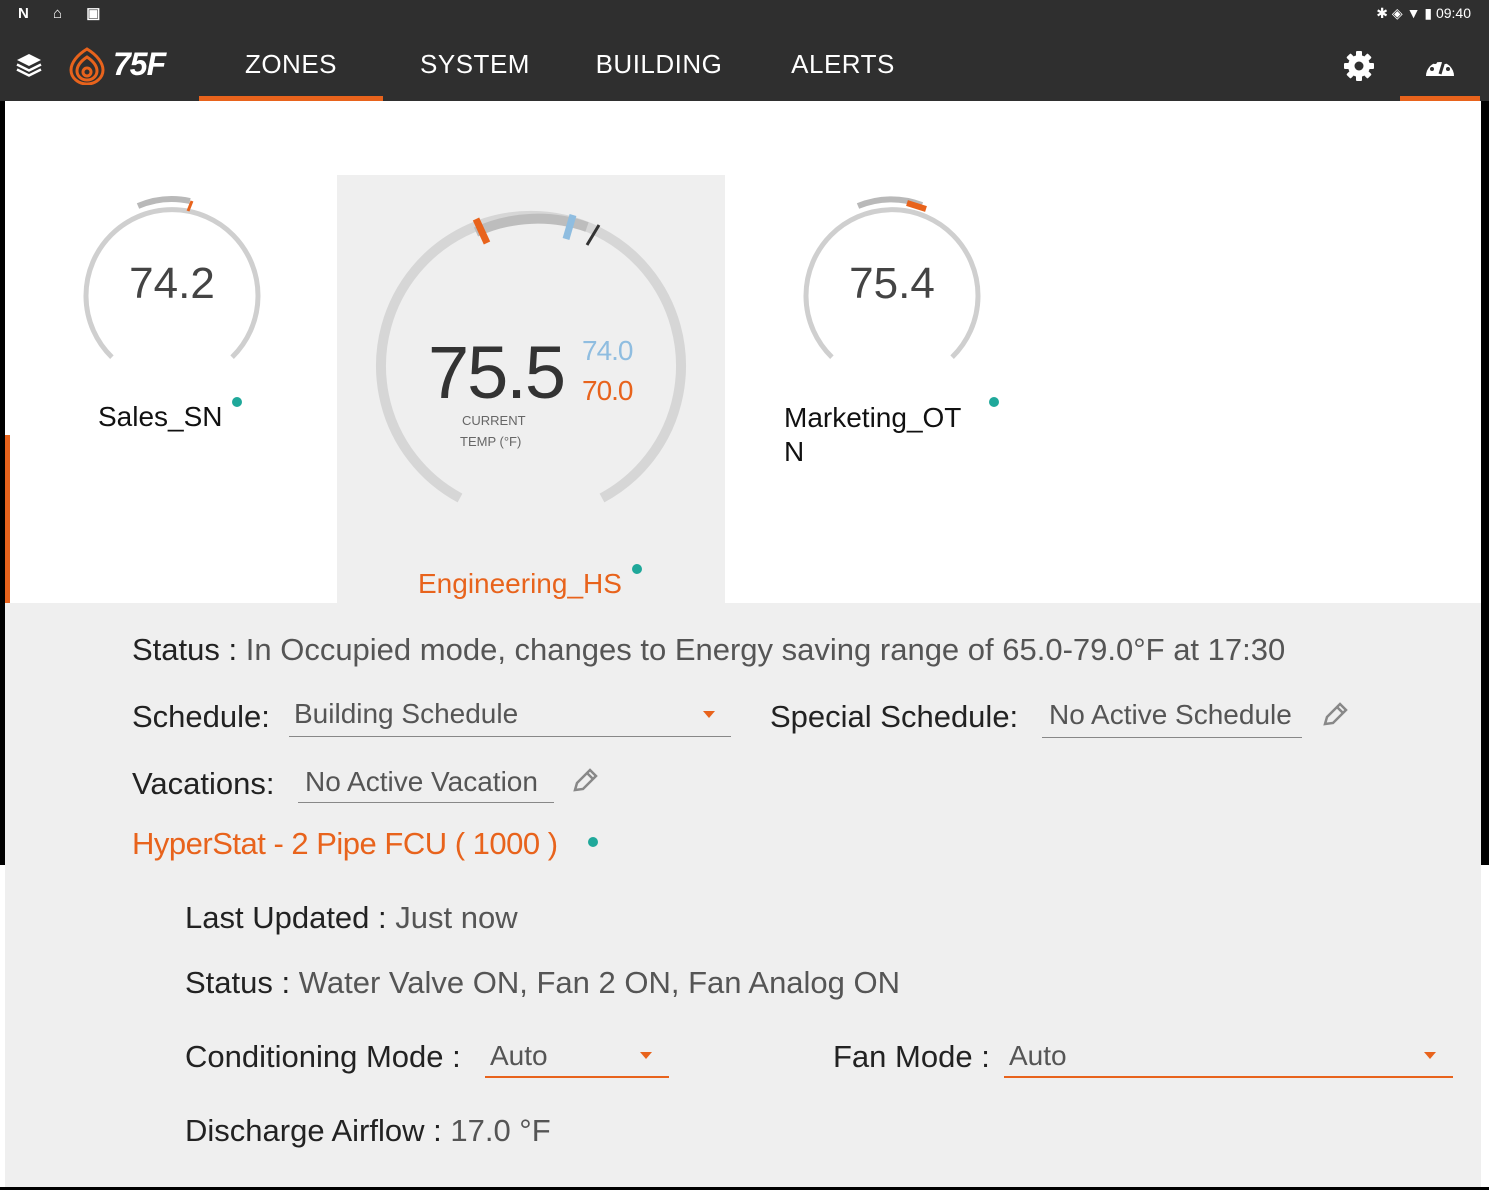  I want to click on system-tray: ✱ ◈ ▼ ▮ 09:40, so click(1423, 13).